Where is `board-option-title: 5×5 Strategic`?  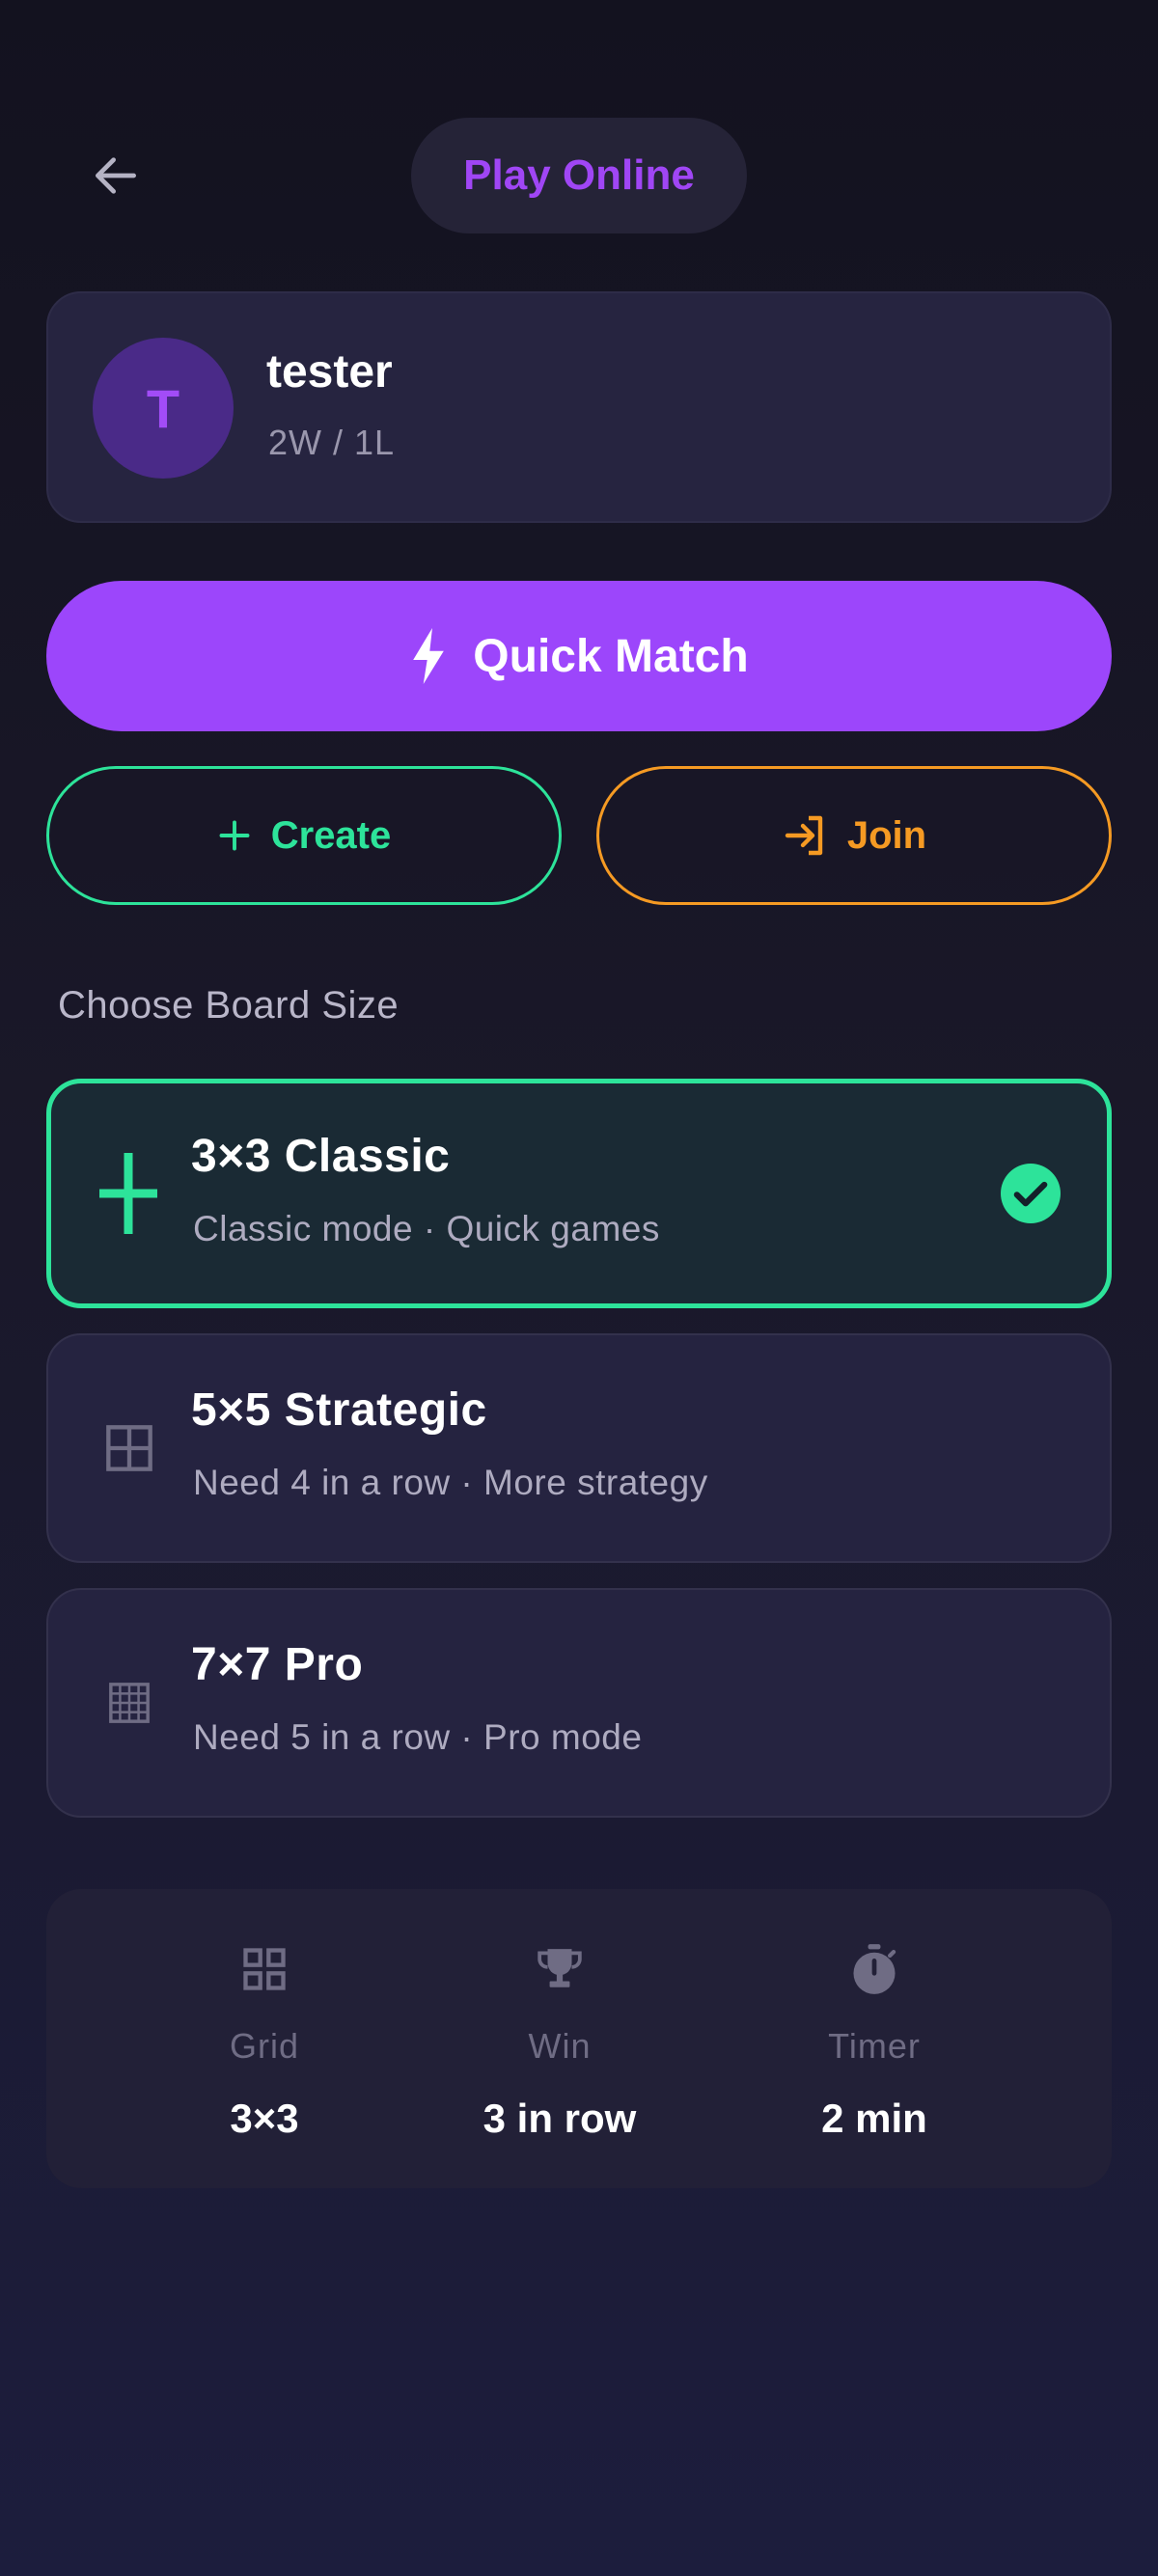 board-option-title: 5×5 Strategic is located at coordinates (339, 1410).